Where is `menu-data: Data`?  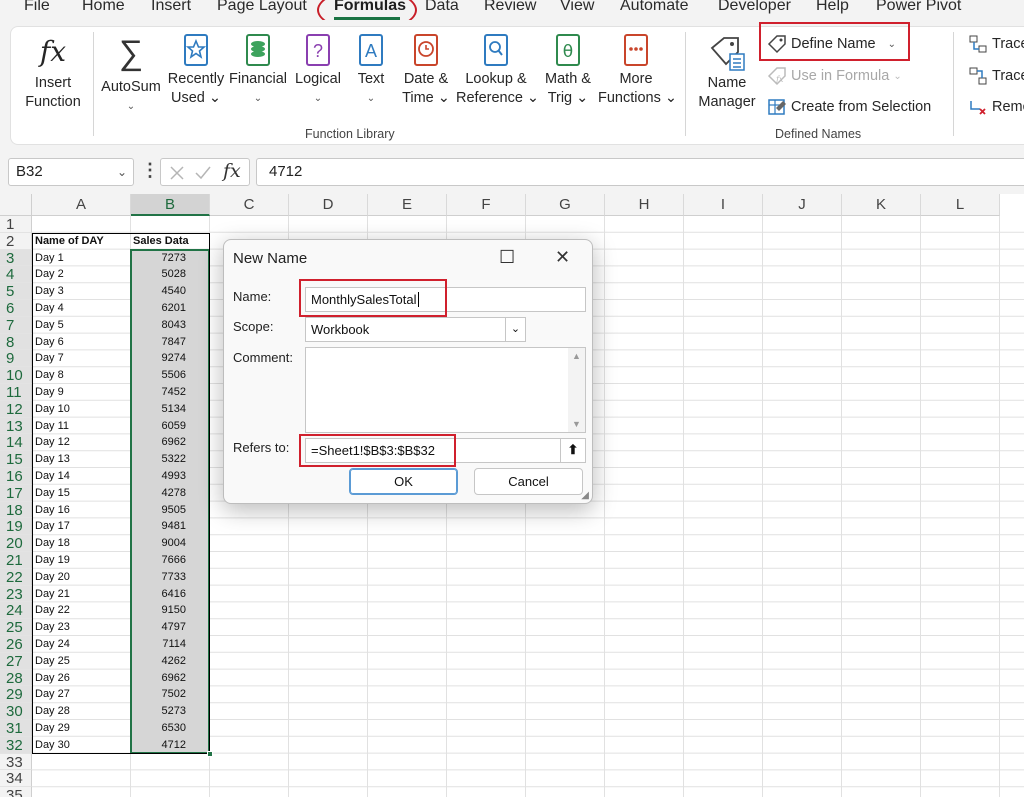 menu-data: Data is located at coordinates (442, 7).